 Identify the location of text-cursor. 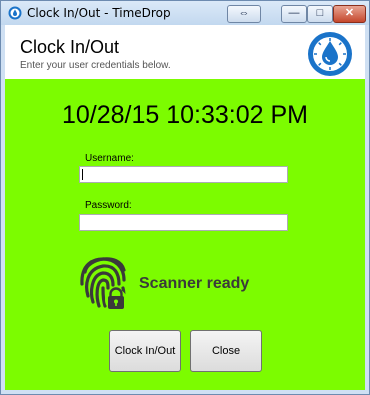
(82, 174).